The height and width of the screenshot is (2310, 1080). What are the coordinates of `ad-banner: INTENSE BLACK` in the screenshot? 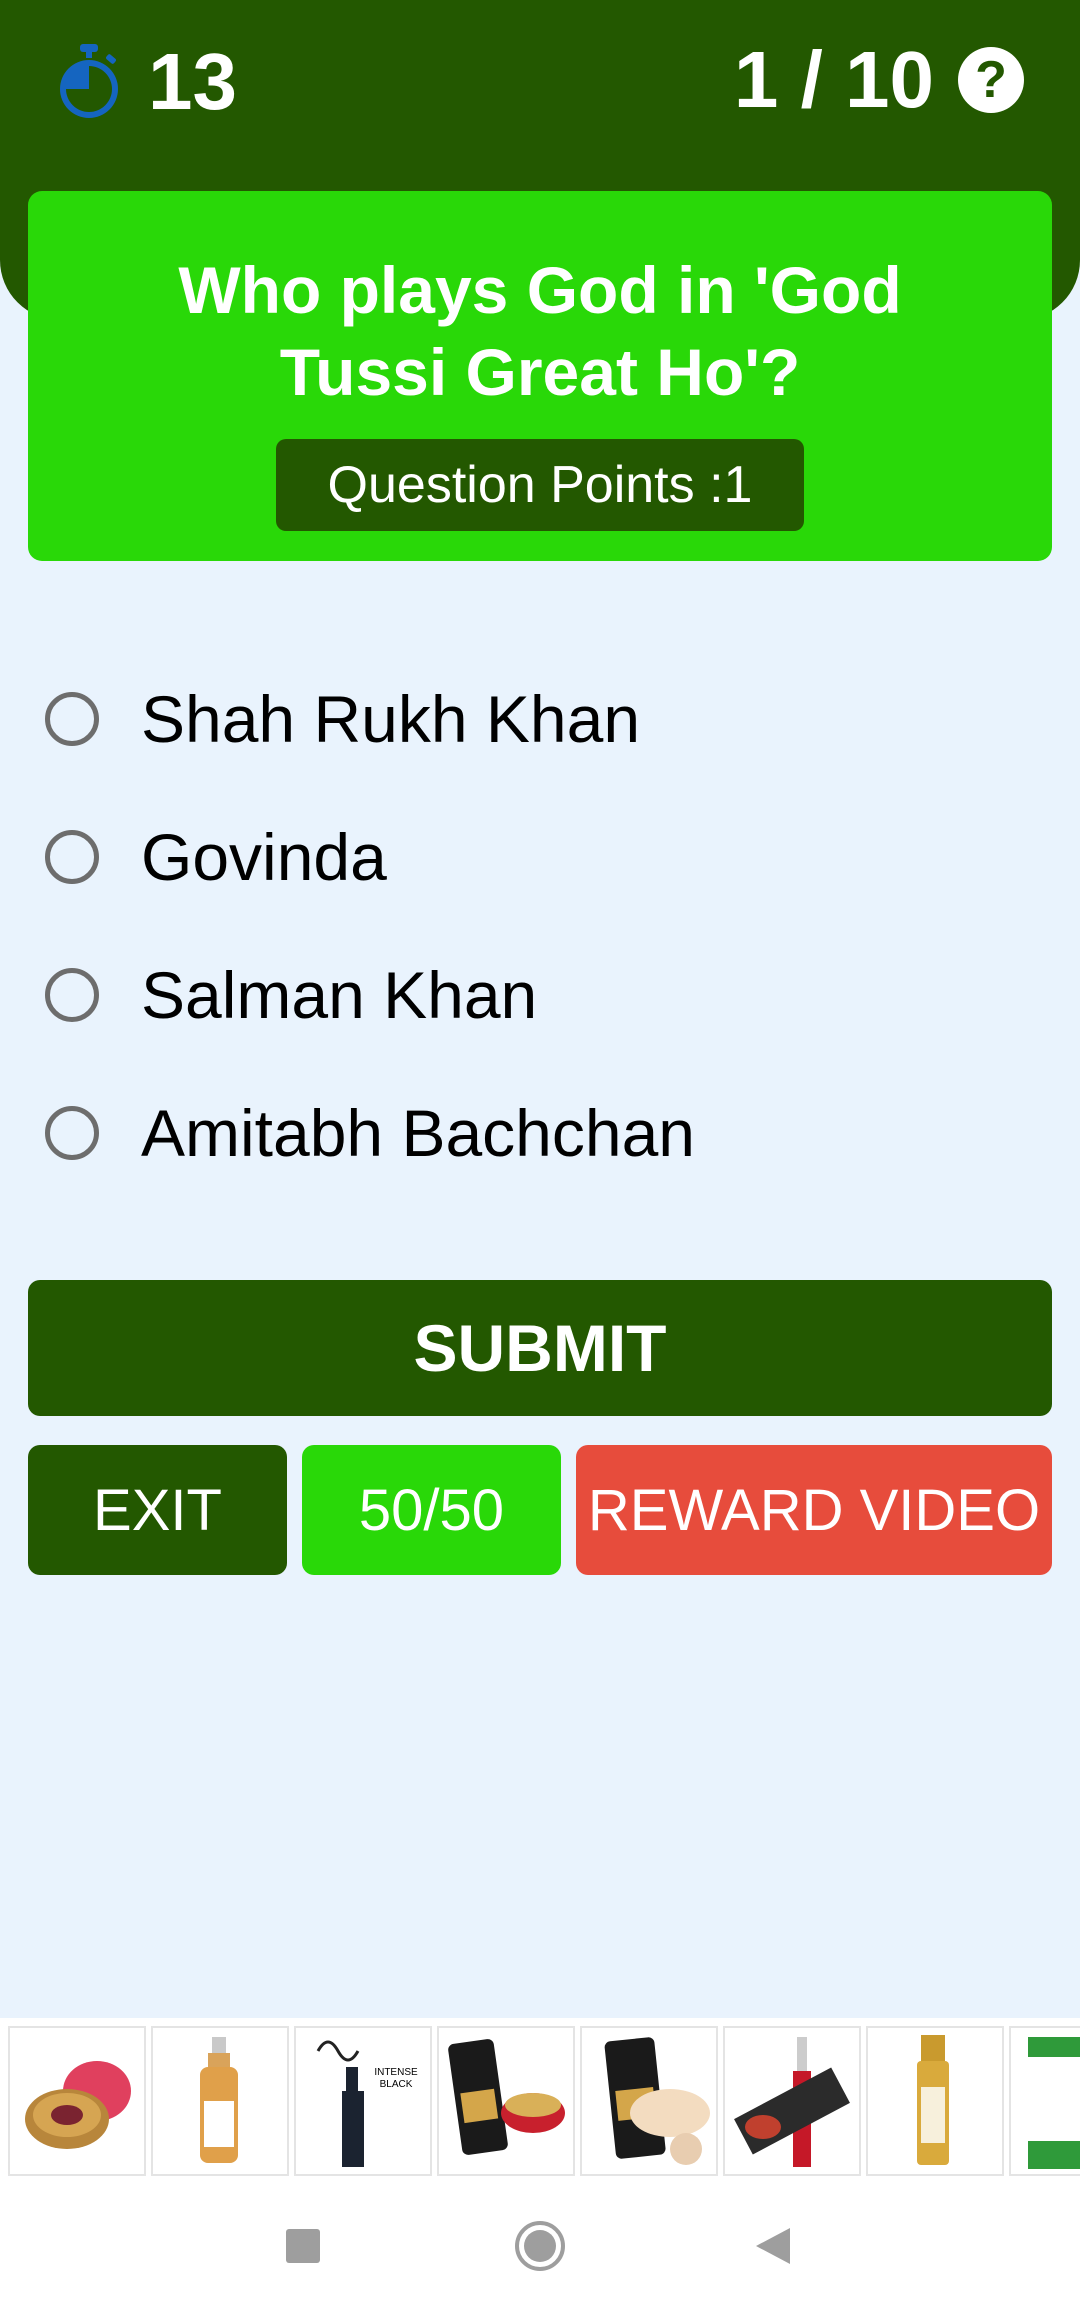 It's located at (540, 2100).